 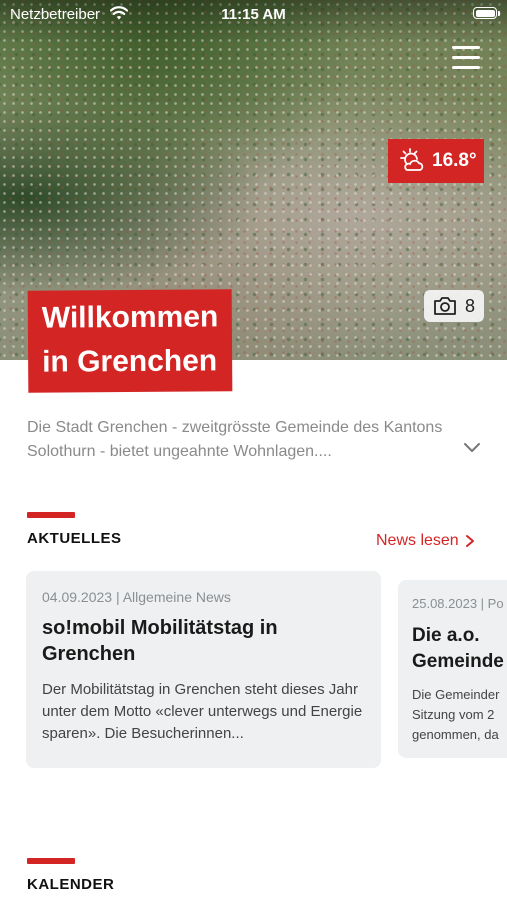 I want to click on news-card-headline: so!mobil Mobilitätstag in Grenchen, so click(x=160, y=641).